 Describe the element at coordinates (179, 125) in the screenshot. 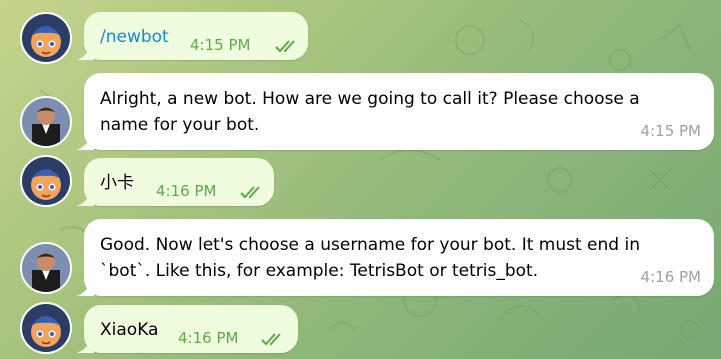

I see `message-text-line: name for your bot.` at that location.